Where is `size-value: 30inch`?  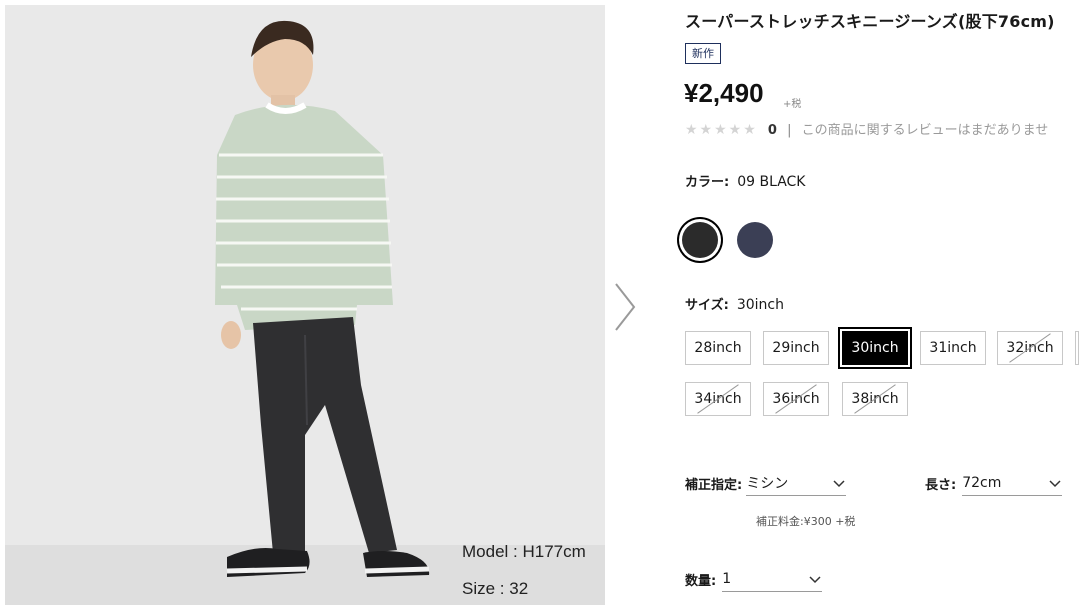 size-value: 30inch is located at coordinates (760, 305).